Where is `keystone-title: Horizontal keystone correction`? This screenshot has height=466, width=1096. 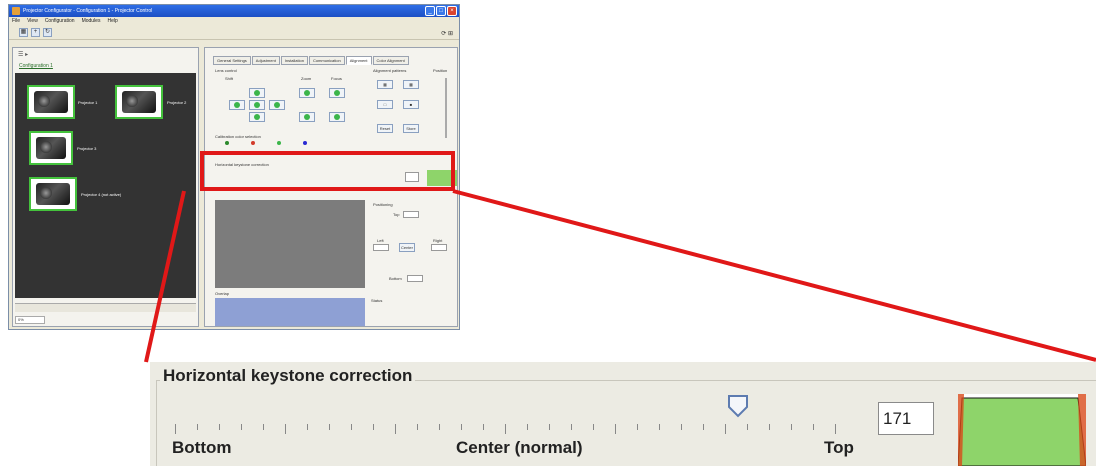 keystone-title: Horizontal keystone correction is located at coordinates (288, 376).